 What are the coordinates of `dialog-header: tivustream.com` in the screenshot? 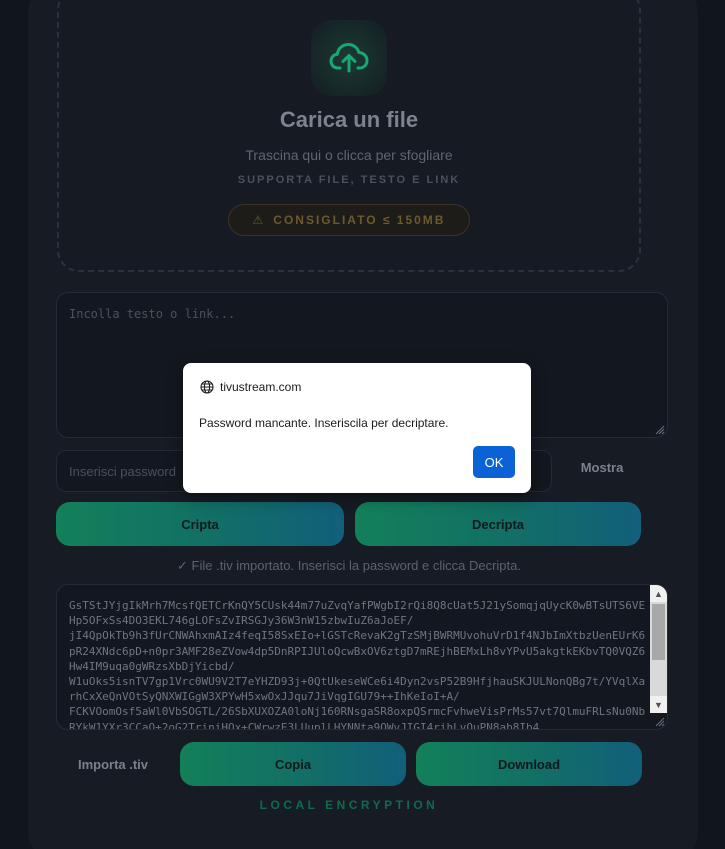 It's located at (250, 387).